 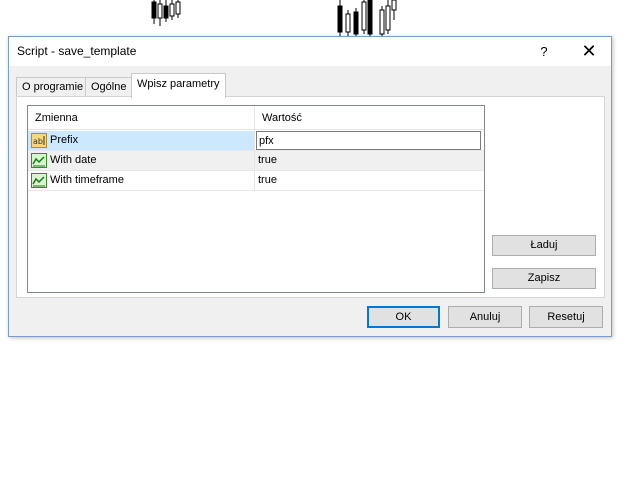 What do you see at coordinates (64, 140) in the screenshot?
I see `parameter-name: Prefix` at bounding box center [64, 140].